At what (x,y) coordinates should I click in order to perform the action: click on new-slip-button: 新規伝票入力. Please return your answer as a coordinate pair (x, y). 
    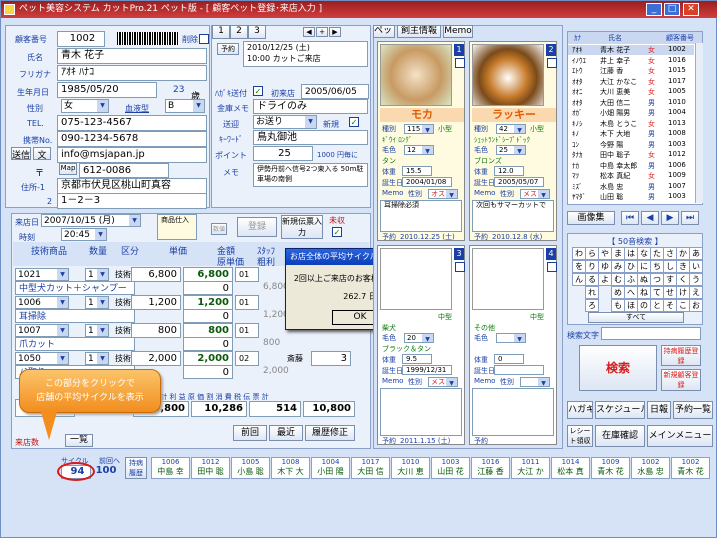
    Looking at the image, I should click on (302, 227).